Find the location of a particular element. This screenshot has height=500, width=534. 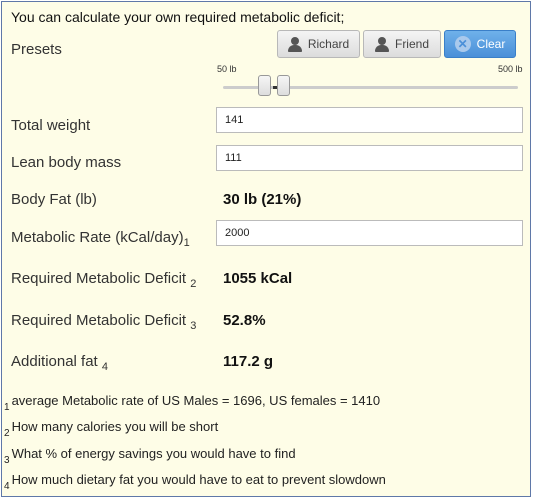

total-weight-label: Total weight is located at coordinates (51, 125).